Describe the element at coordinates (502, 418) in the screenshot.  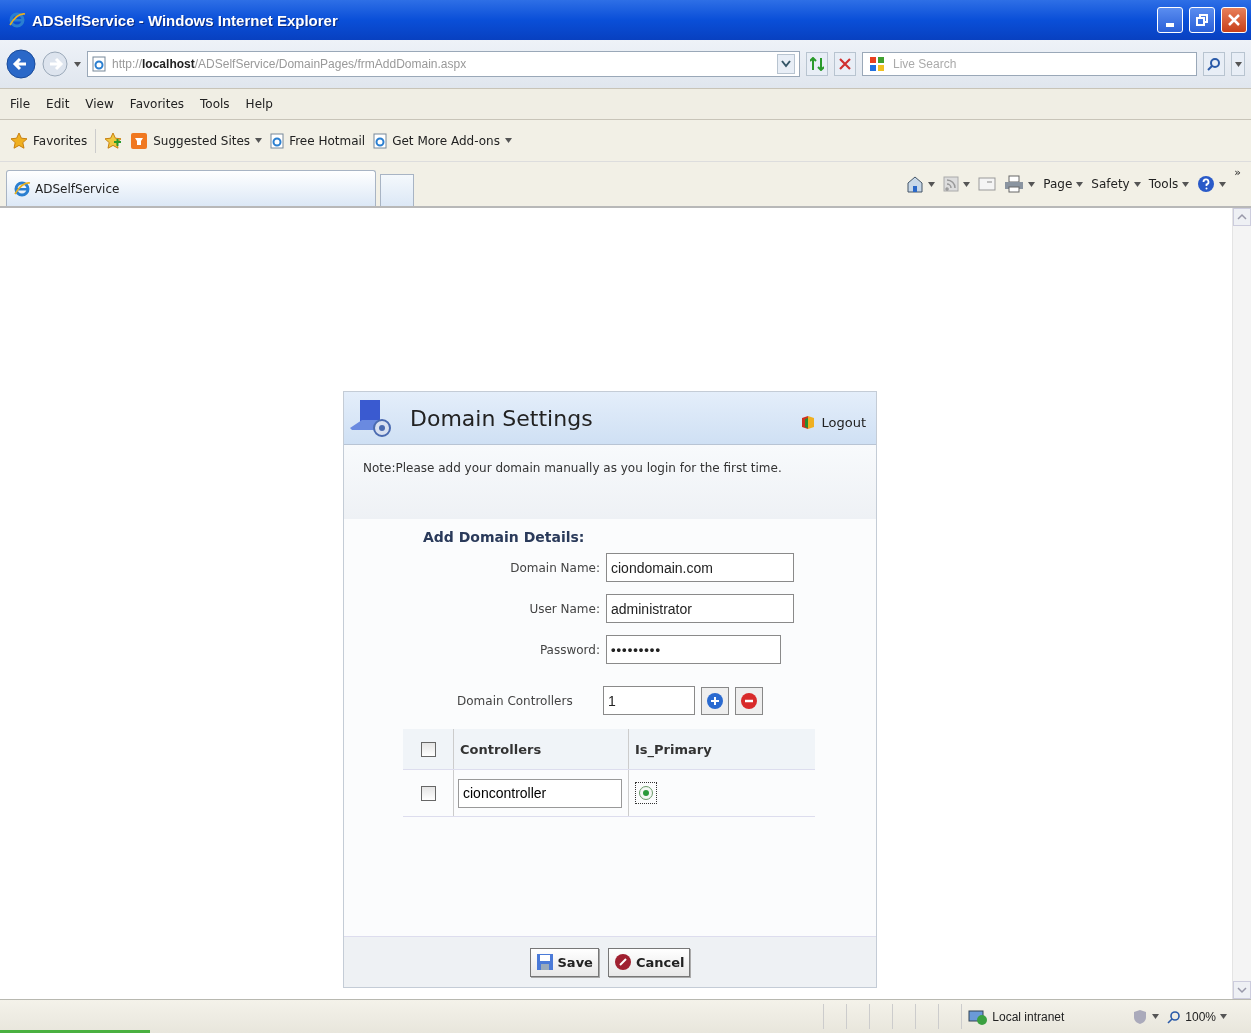
I see `dialog-title: Domain Settings` at that location.